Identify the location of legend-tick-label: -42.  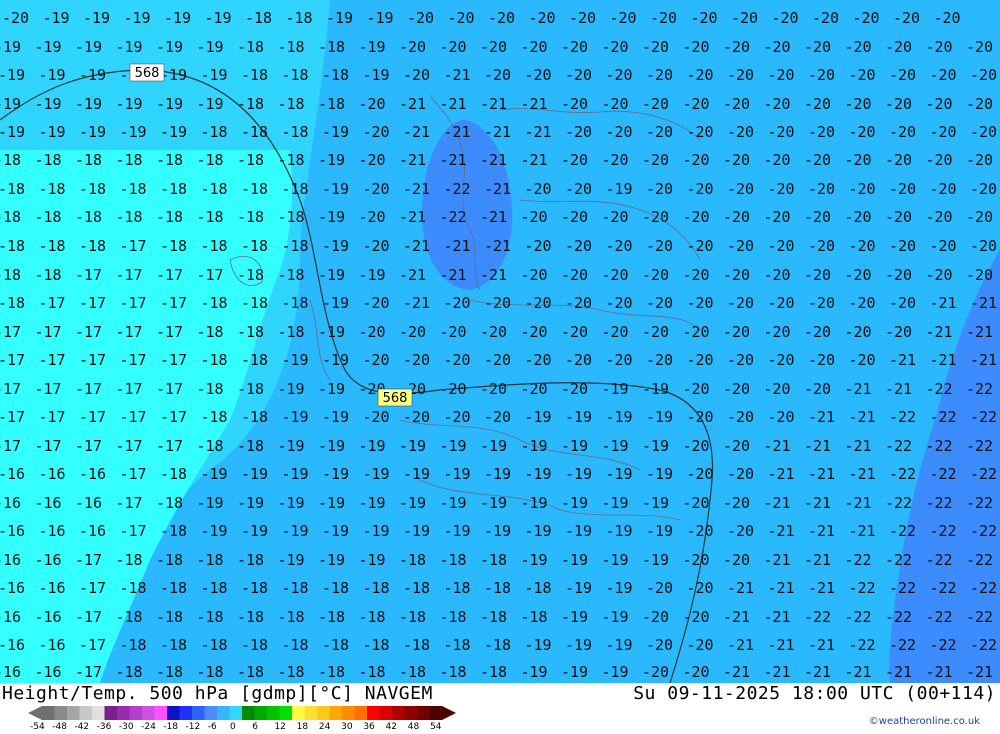
(82, 727).